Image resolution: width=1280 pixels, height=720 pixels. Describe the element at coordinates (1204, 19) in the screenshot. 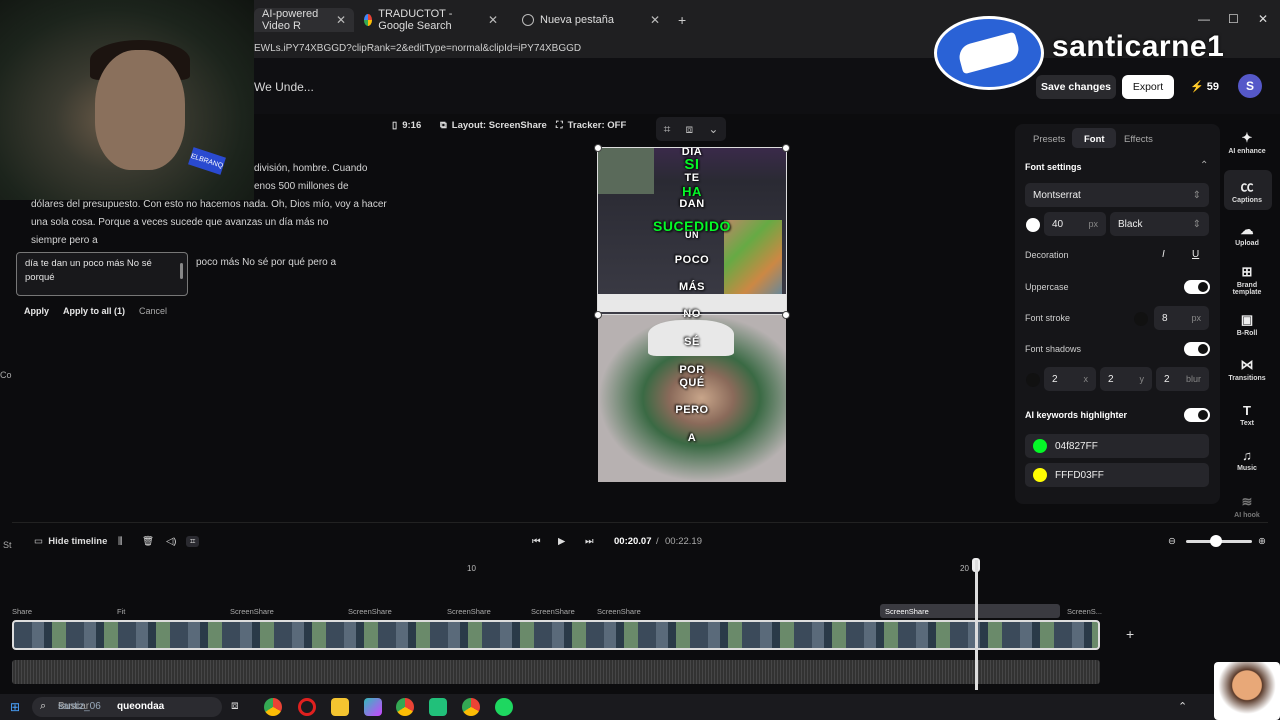

I see `minimize-icon: —` at that location.